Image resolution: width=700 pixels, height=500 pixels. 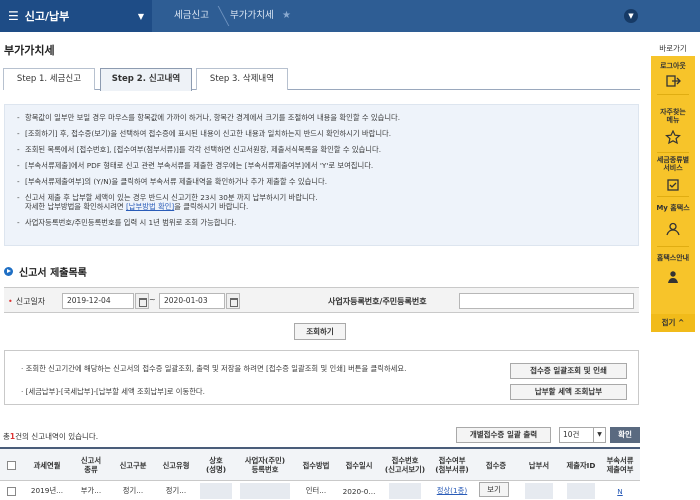 What do you see at coordinates (350, 16) in the screenshot?
I see `top-navigation-bar: ☰ 신고/납부 ▼ 세금신고 부가가치세 ★ ▼` at bounding box center [350, 16].